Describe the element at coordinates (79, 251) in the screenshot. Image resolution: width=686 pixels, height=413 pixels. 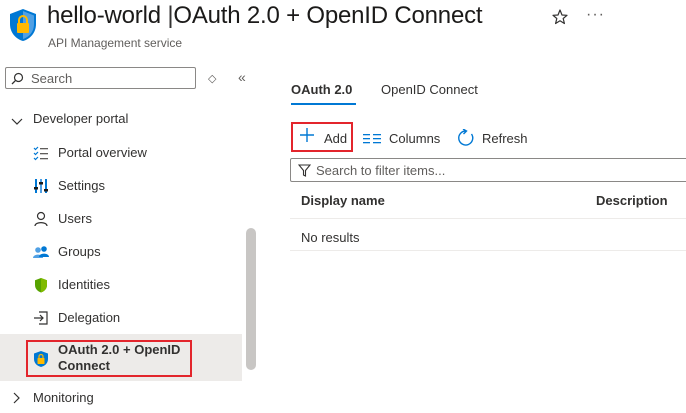
I see `sidebar-item-label: Groups` at that location.